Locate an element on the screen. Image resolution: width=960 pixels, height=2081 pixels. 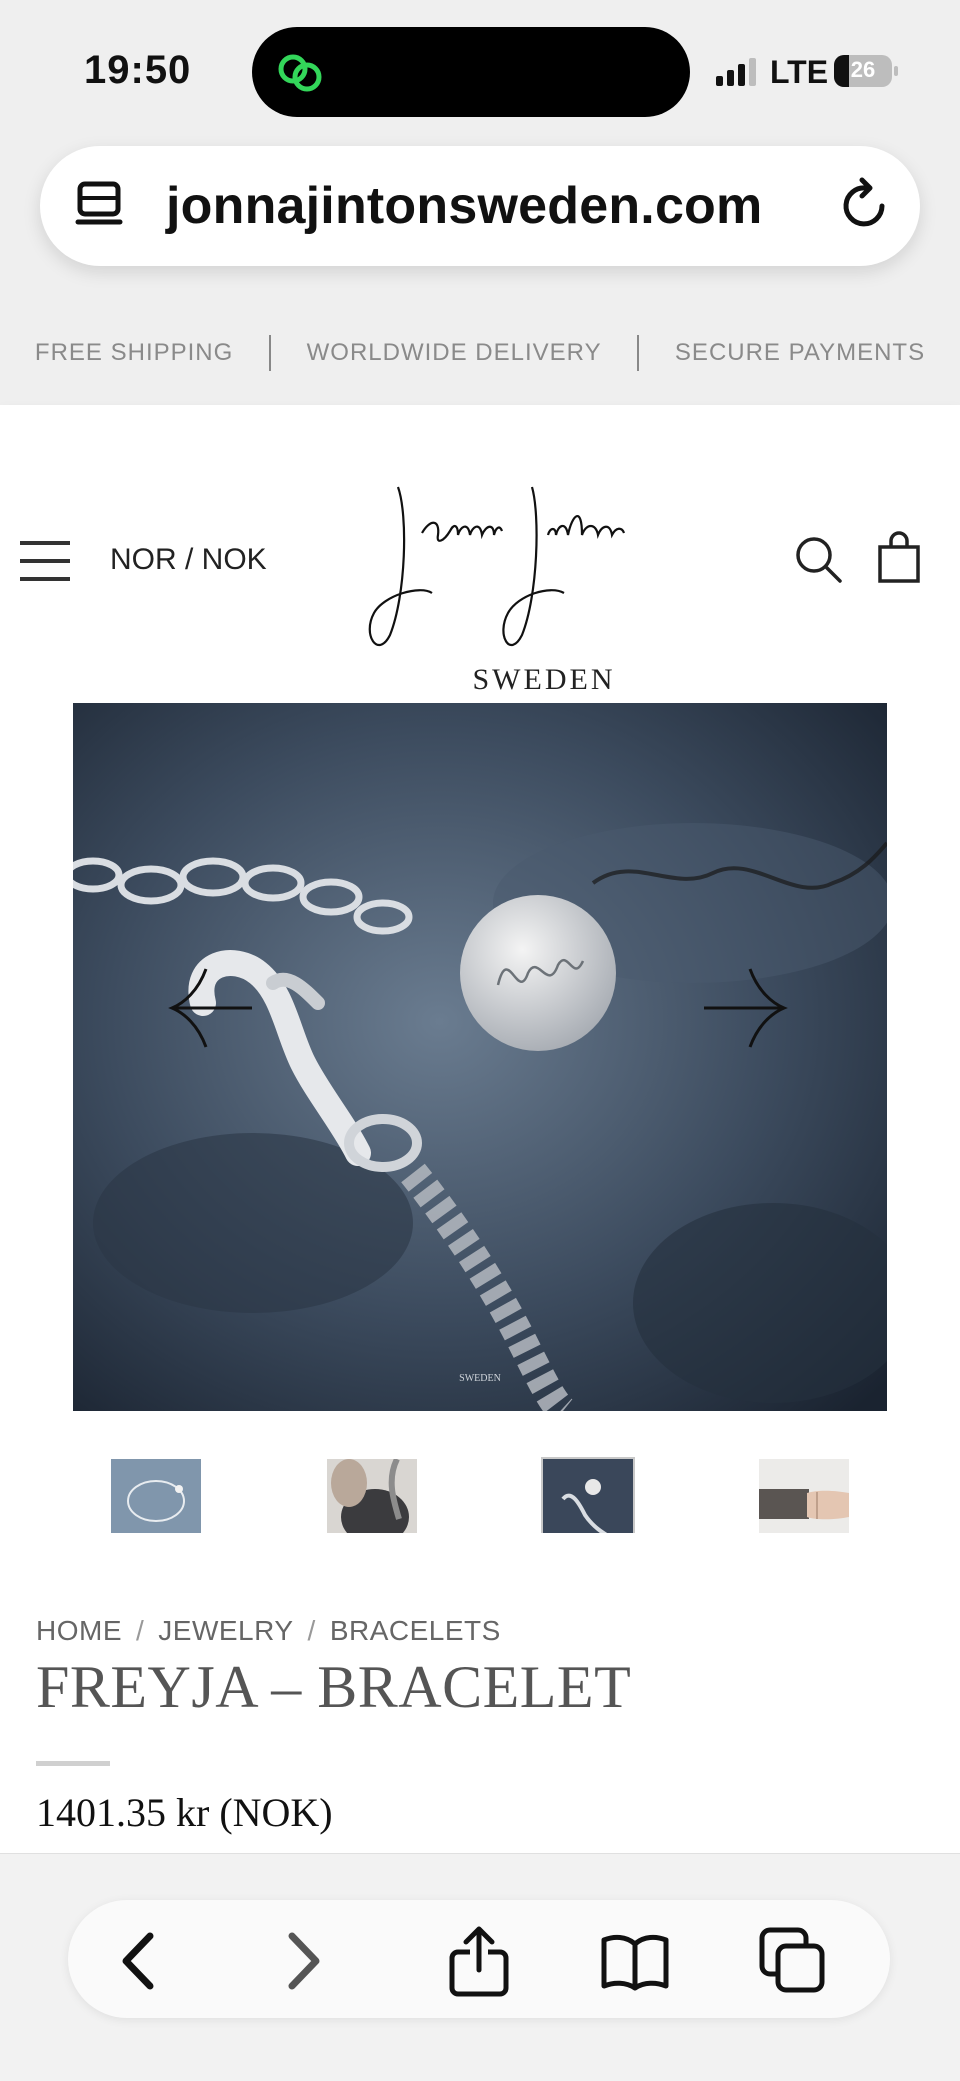
battery-percent: 26 is located at coordinates (863, 69).